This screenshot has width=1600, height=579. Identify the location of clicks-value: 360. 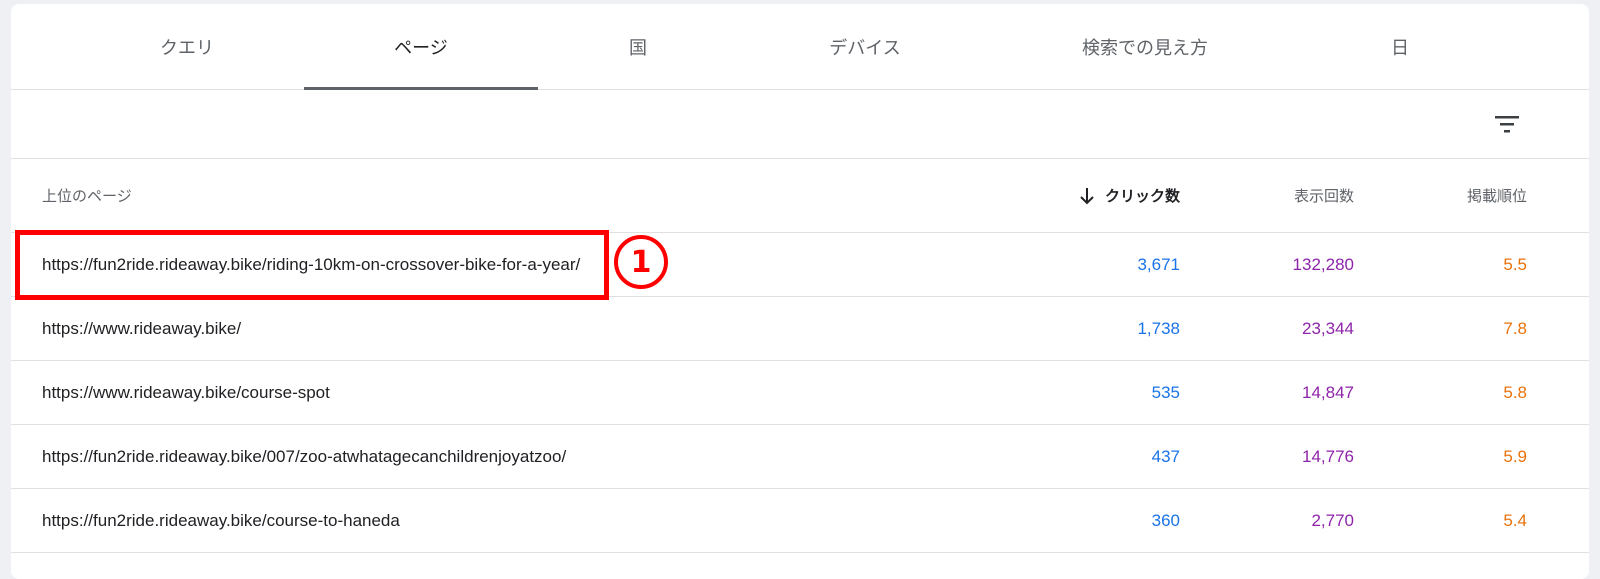
(1165, 520).